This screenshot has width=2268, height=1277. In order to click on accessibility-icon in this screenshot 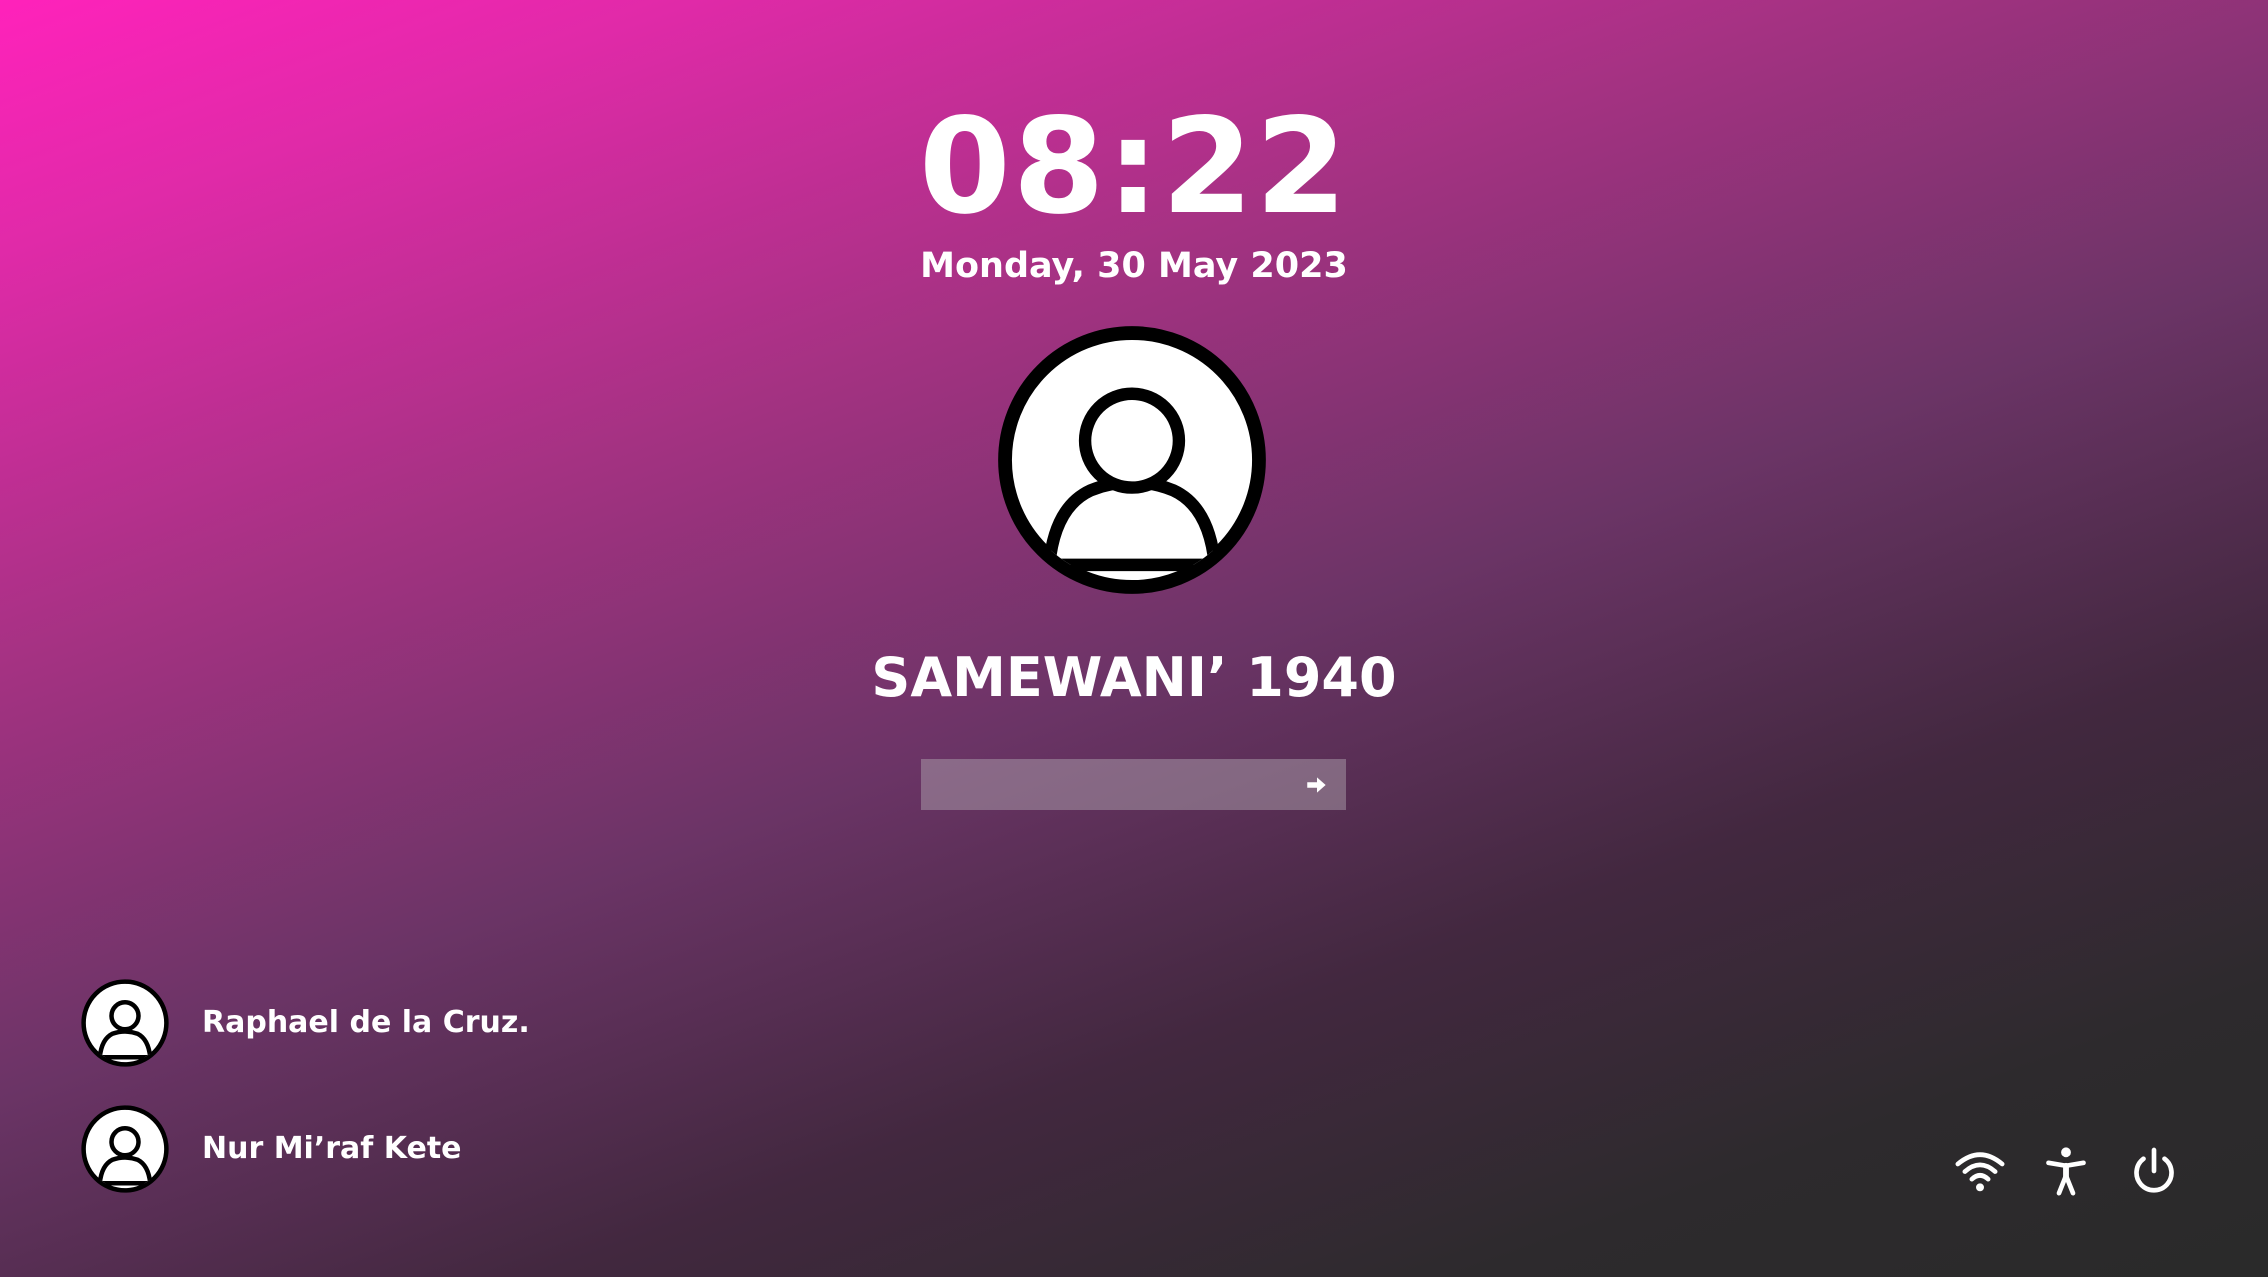, I will do `click(2066, 1171)`.